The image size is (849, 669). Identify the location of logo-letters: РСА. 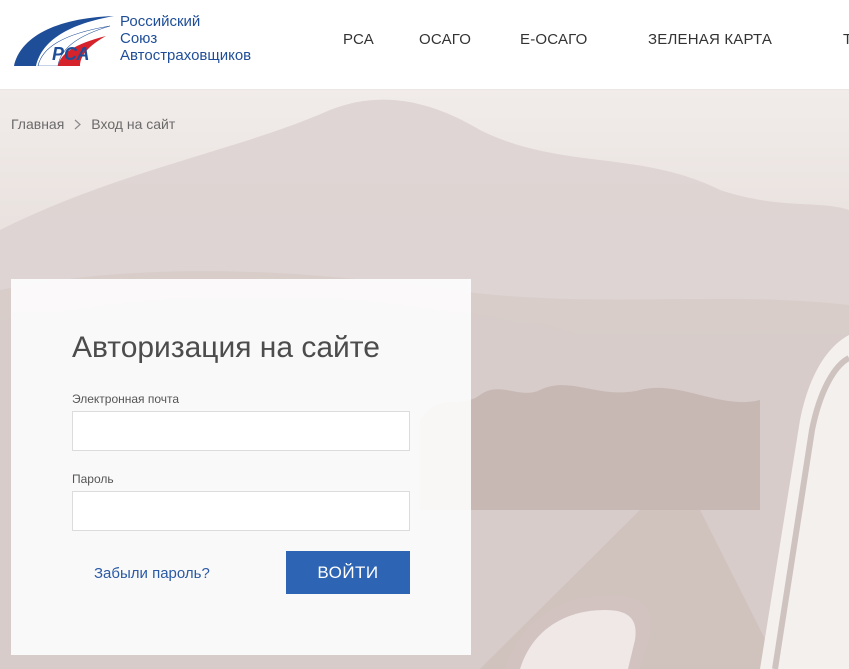
(71, 54).